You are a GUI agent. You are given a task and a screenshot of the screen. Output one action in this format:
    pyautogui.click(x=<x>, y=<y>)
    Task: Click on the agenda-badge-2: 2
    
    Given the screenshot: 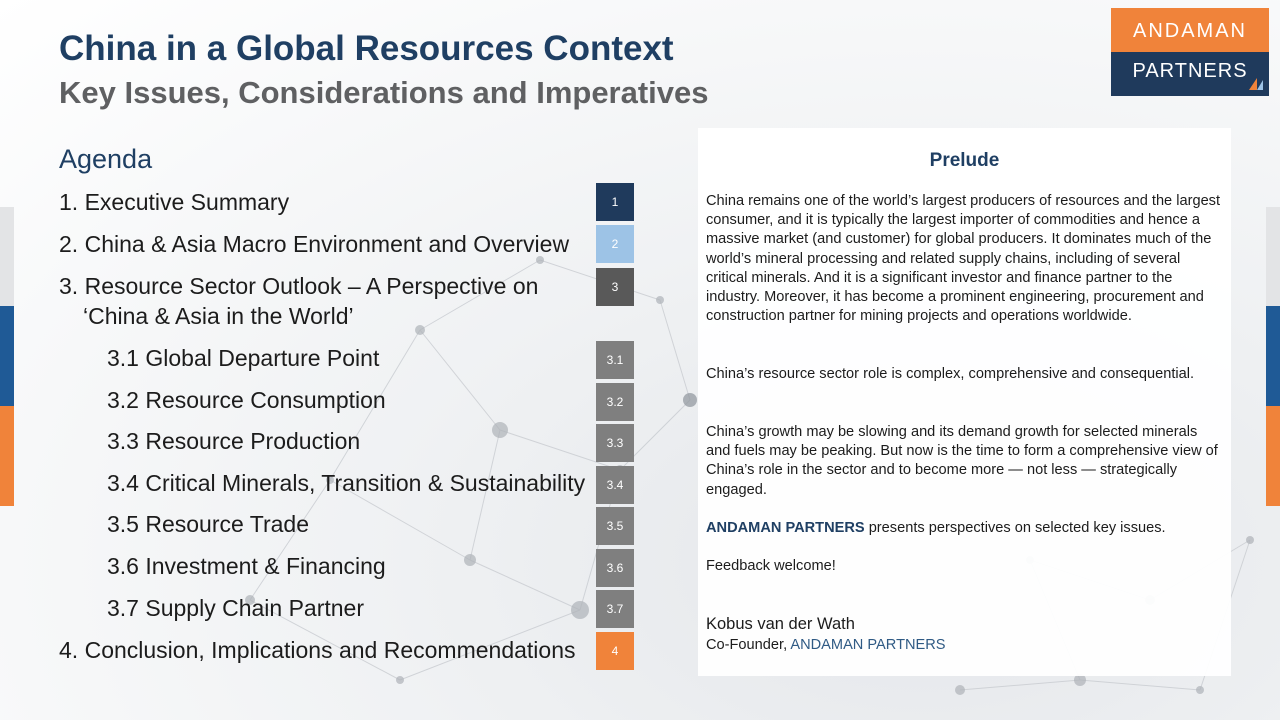 What is the action you would take?
    pyautogui.click(x=615, y=244)
    